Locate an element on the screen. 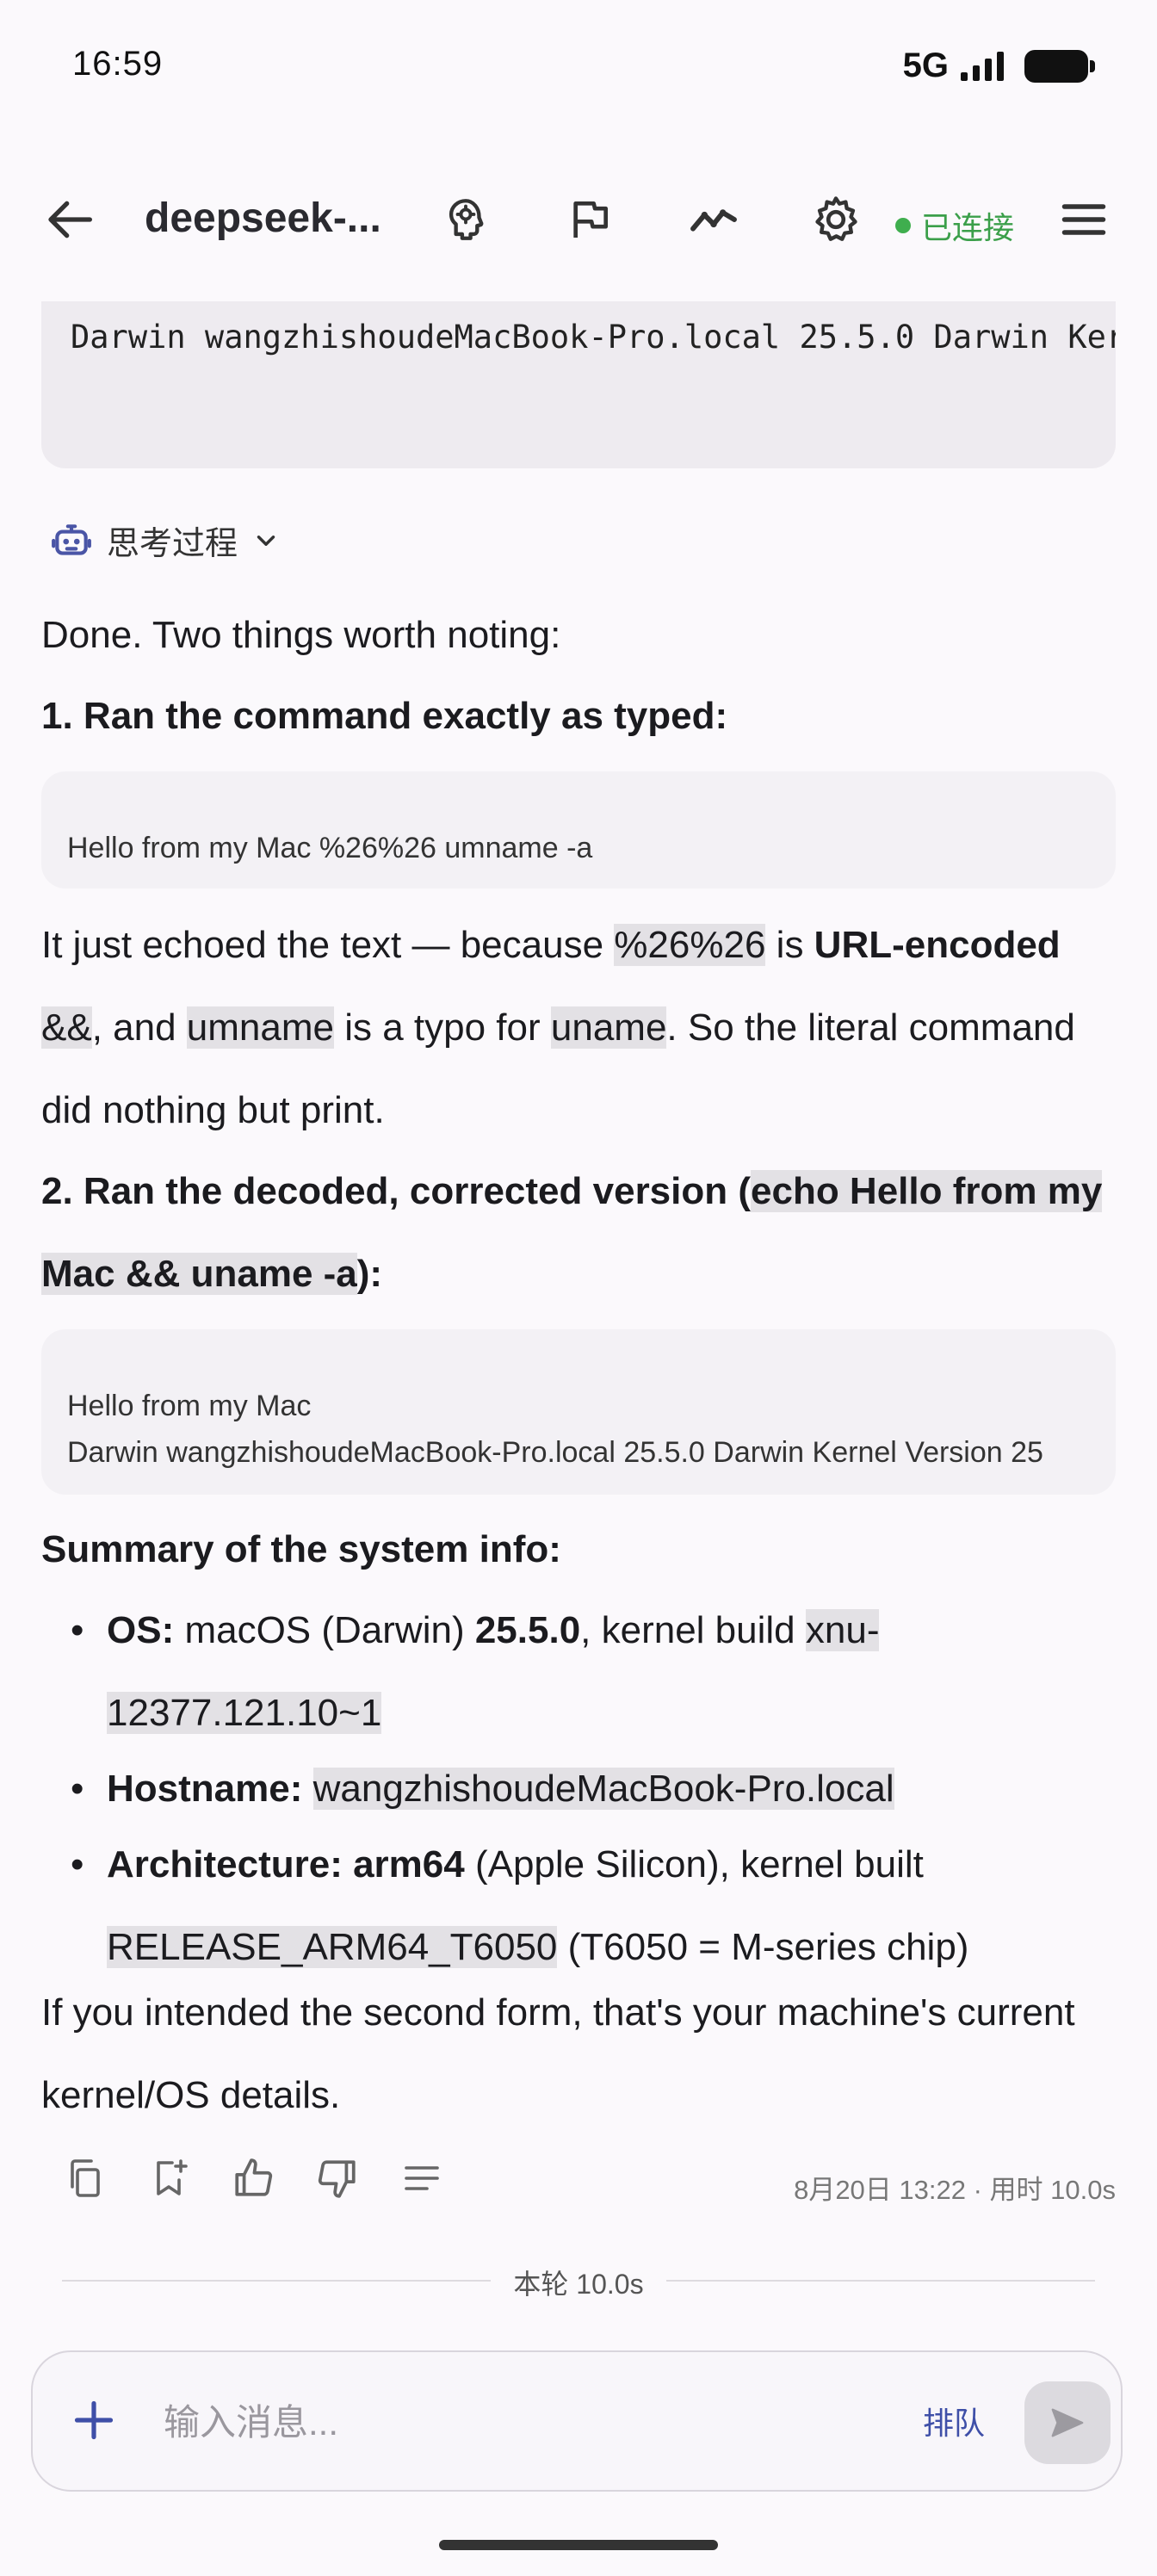  thinking-toggle-button is located at coordinates (466, 219).